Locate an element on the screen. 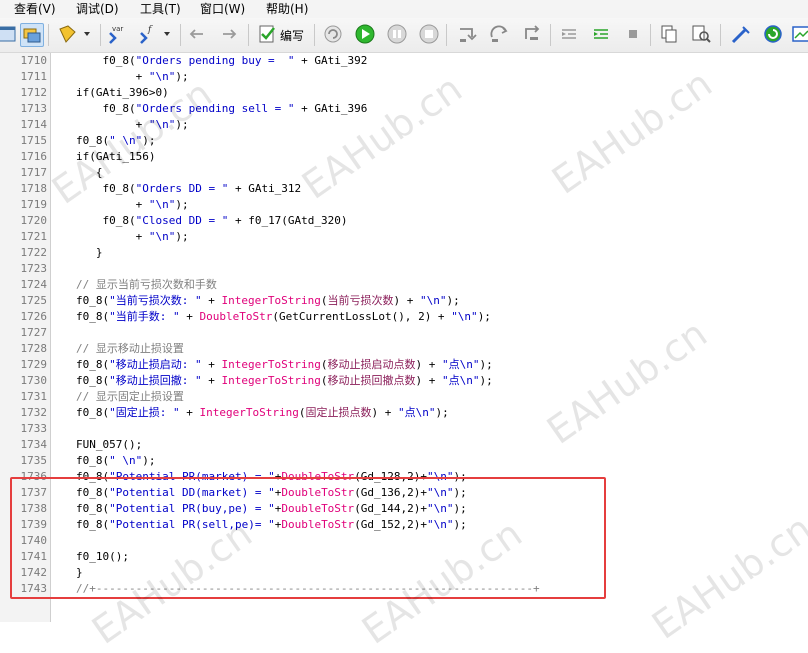 The image size is (808, 653). copy-icon is located at coordinates (669, 34).